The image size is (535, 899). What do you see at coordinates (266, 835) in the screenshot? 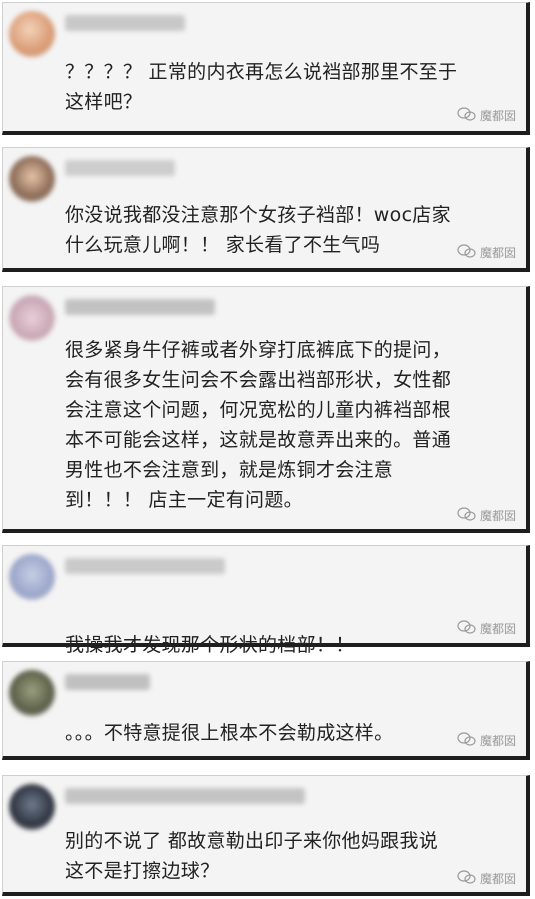
I see `comment-card: 别的不说了 都故意勒出印子来你他妈跟我说 这不是打擦边球？ 魔都囡` at bounding box center [266, 835].